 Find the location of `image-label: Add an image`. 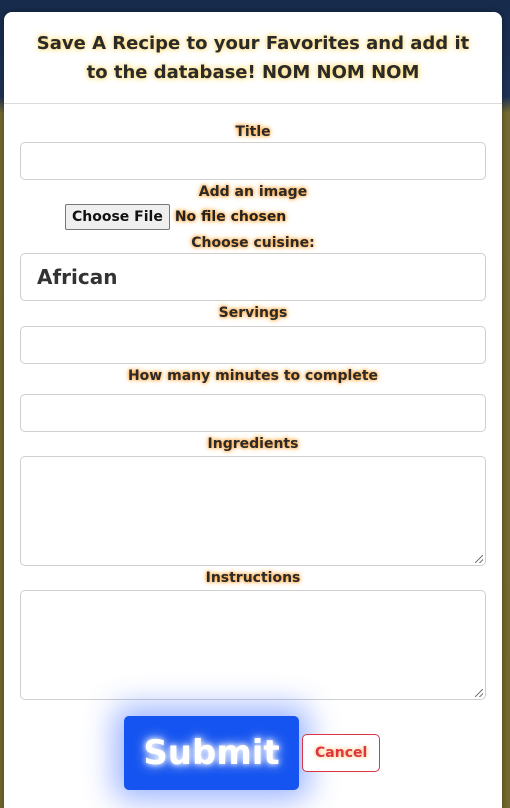

image-label: Add an image is located at coordinates (253, 192).